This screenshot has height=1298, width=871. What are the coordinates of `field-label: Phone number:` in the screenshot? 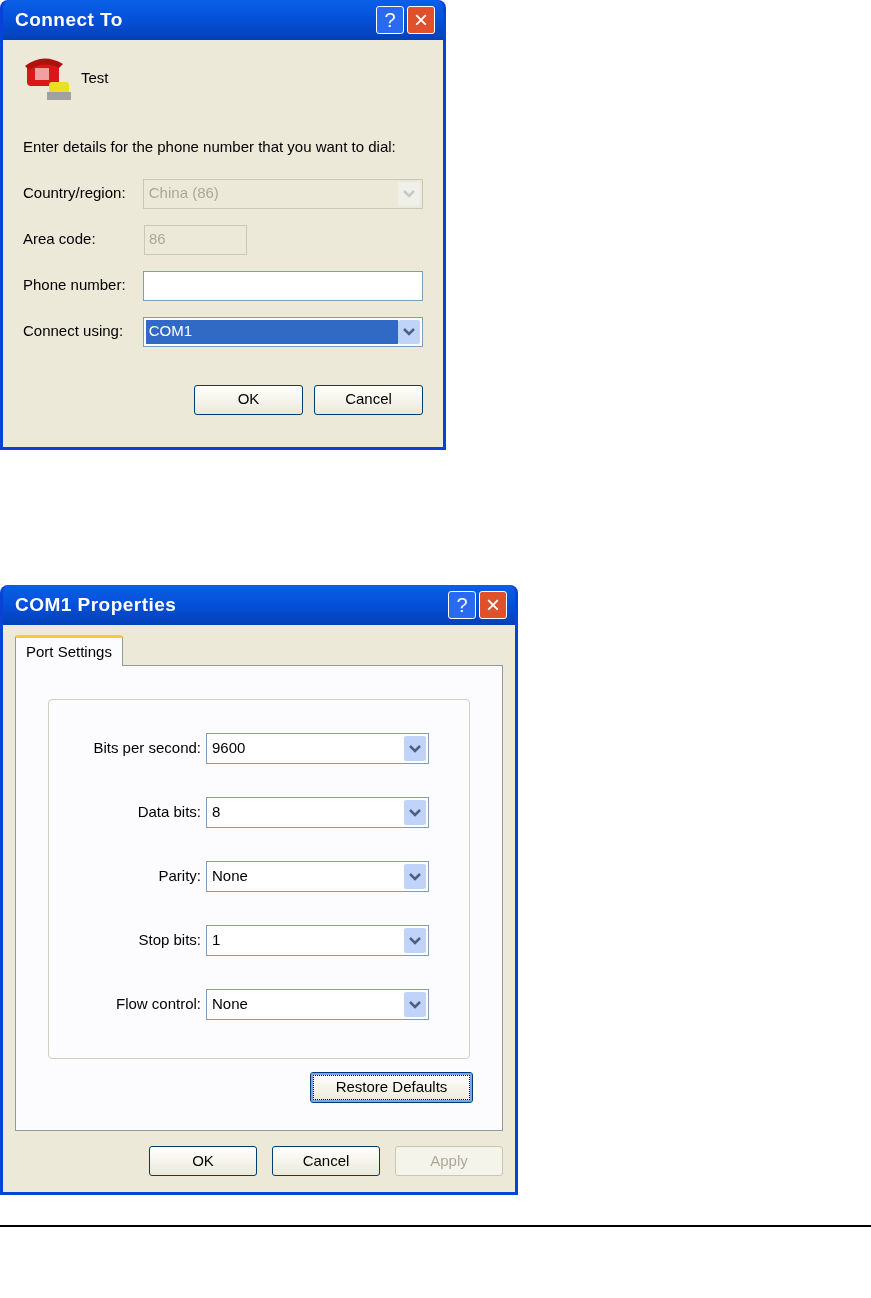 It's located at (75, 285).